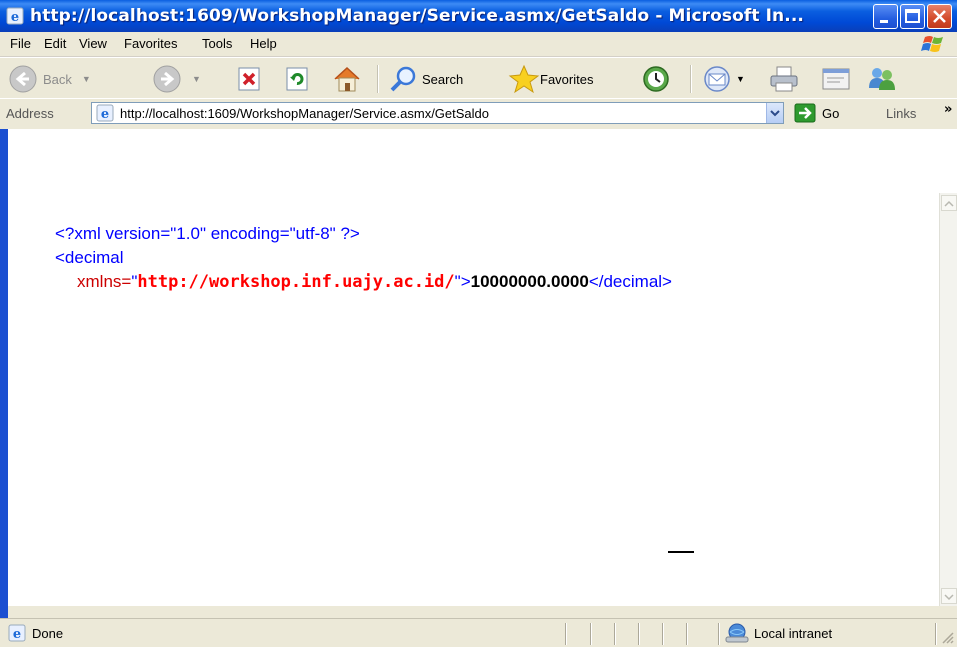  I want to click on page-favicon-icon: e, so click(105, 113).